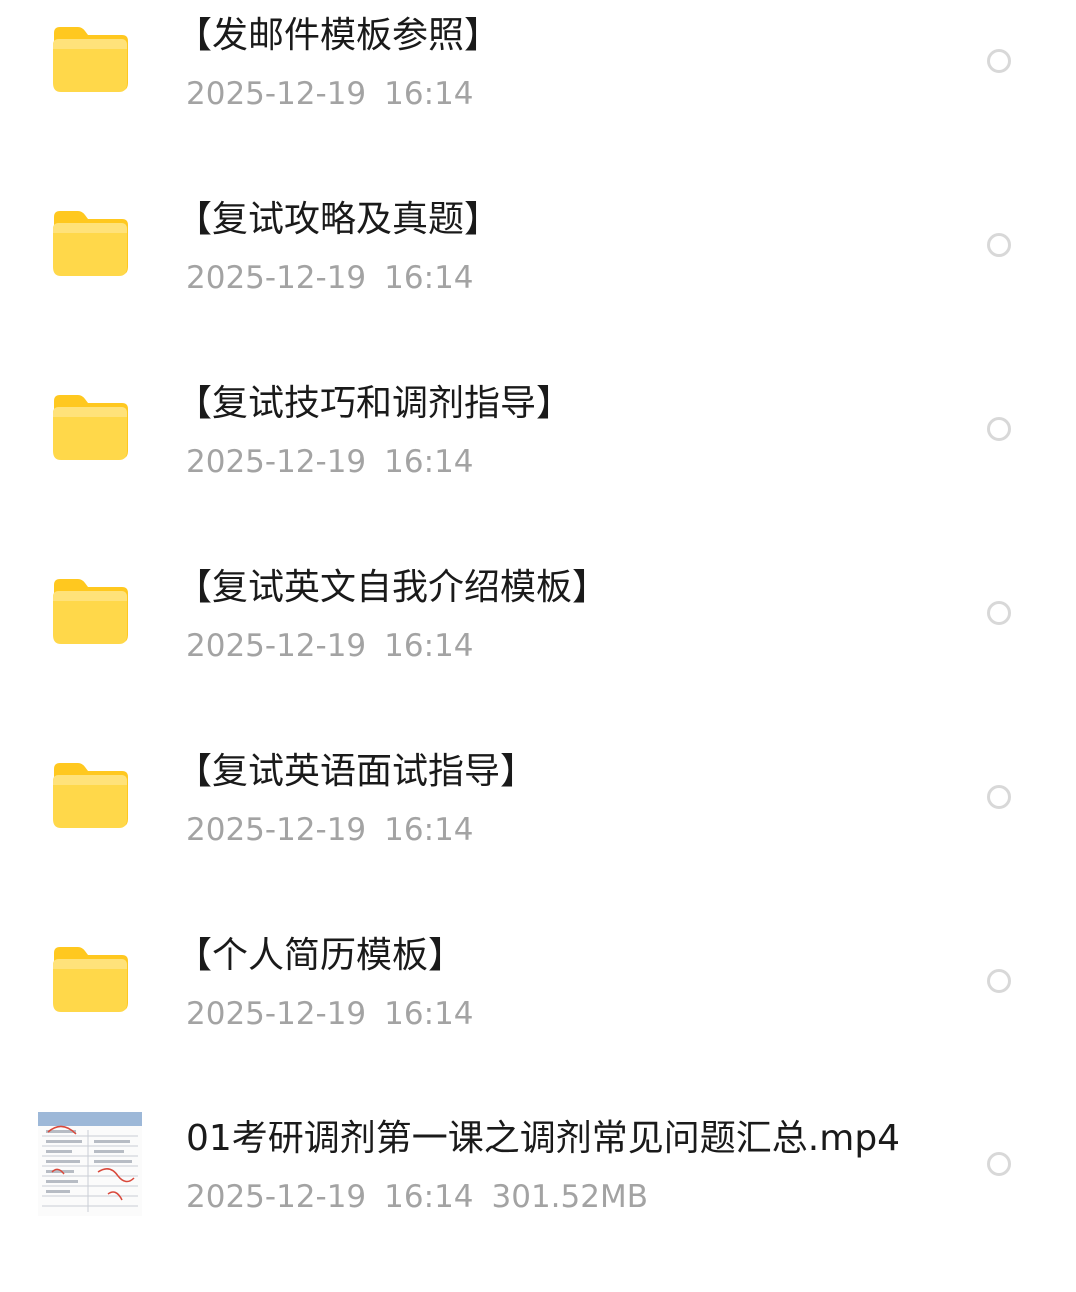 The image size is (1076, 1292). What do you see at coordinates (356, 771) in the screenshot?
I see `item-name: 【复试英语面试指导】` at bounding box center [356, 771].